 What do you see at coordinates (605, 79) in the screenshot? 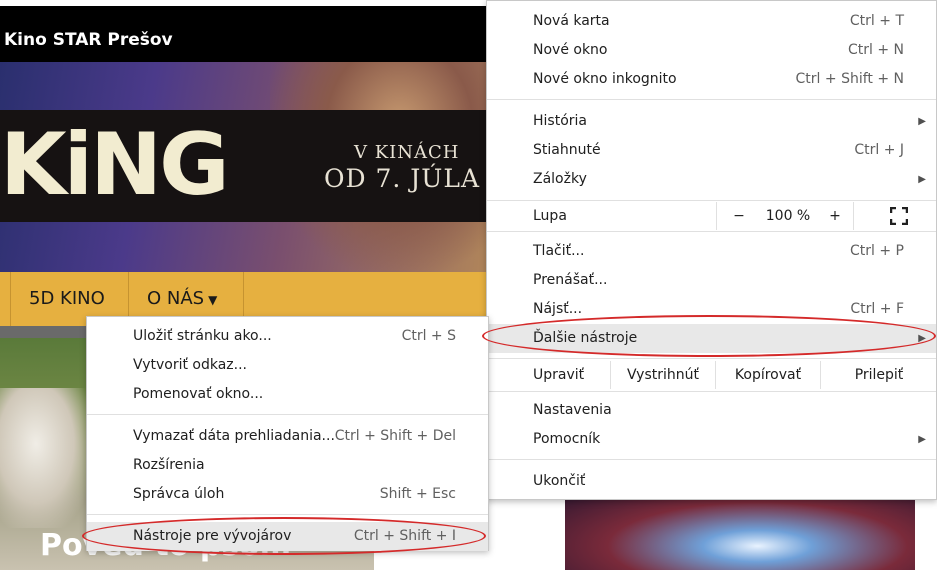
I see `menu-item-label: Nové okno inkognito` at bounding box center [605, 79].